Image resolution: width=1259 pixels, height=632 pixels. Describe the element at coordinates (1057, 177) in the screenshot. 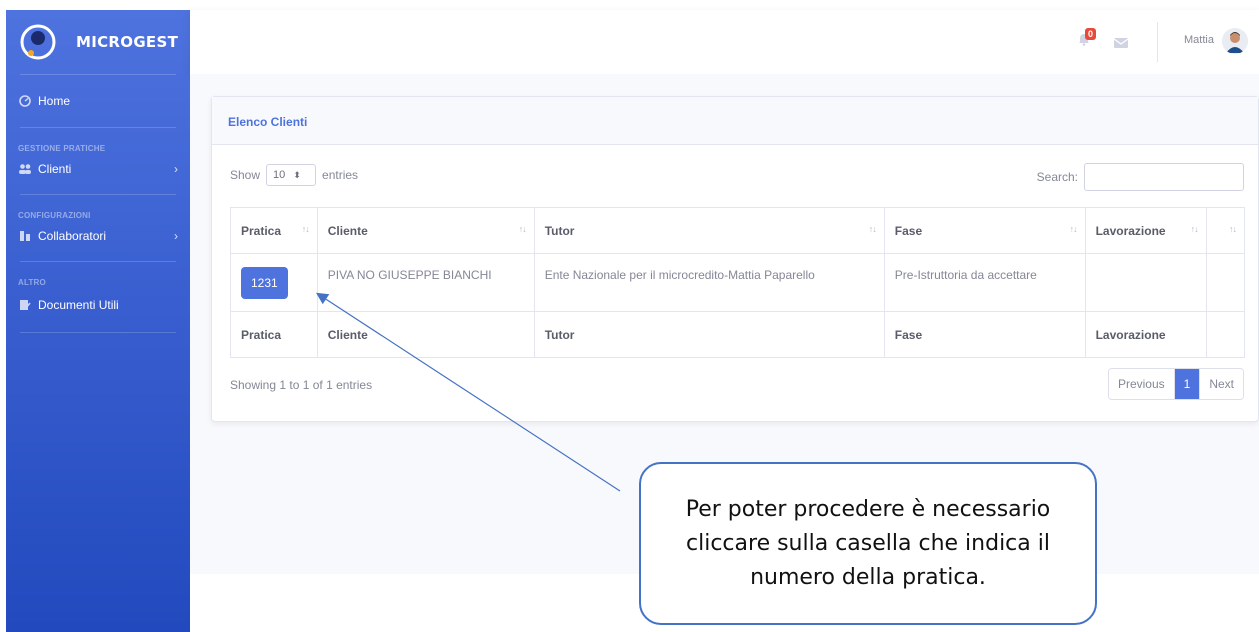

I see `search-label: Search:` at that location.